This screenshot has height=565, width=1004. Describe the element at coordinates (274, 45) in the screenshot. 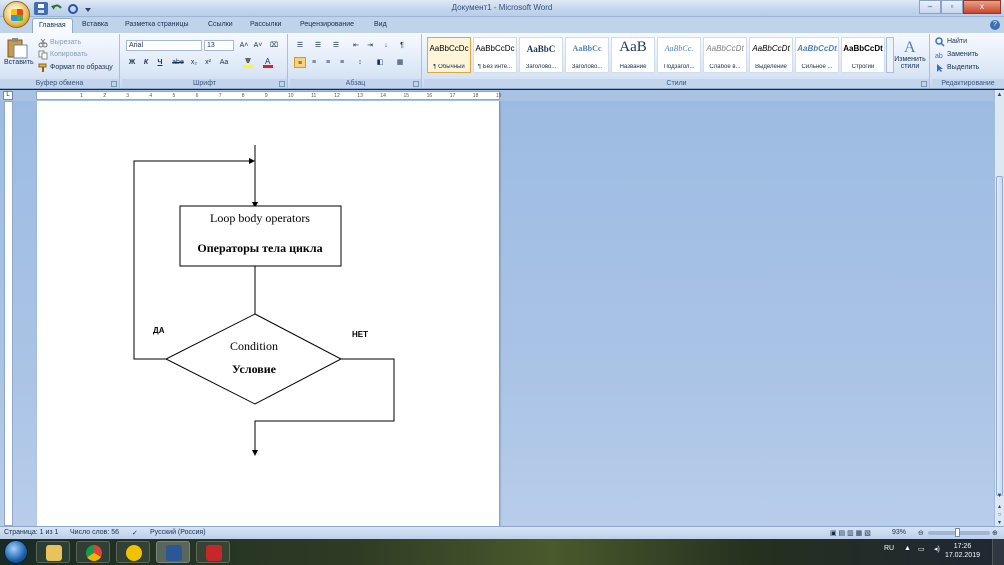

I see `clear-format-icon: ⌧` at that location.